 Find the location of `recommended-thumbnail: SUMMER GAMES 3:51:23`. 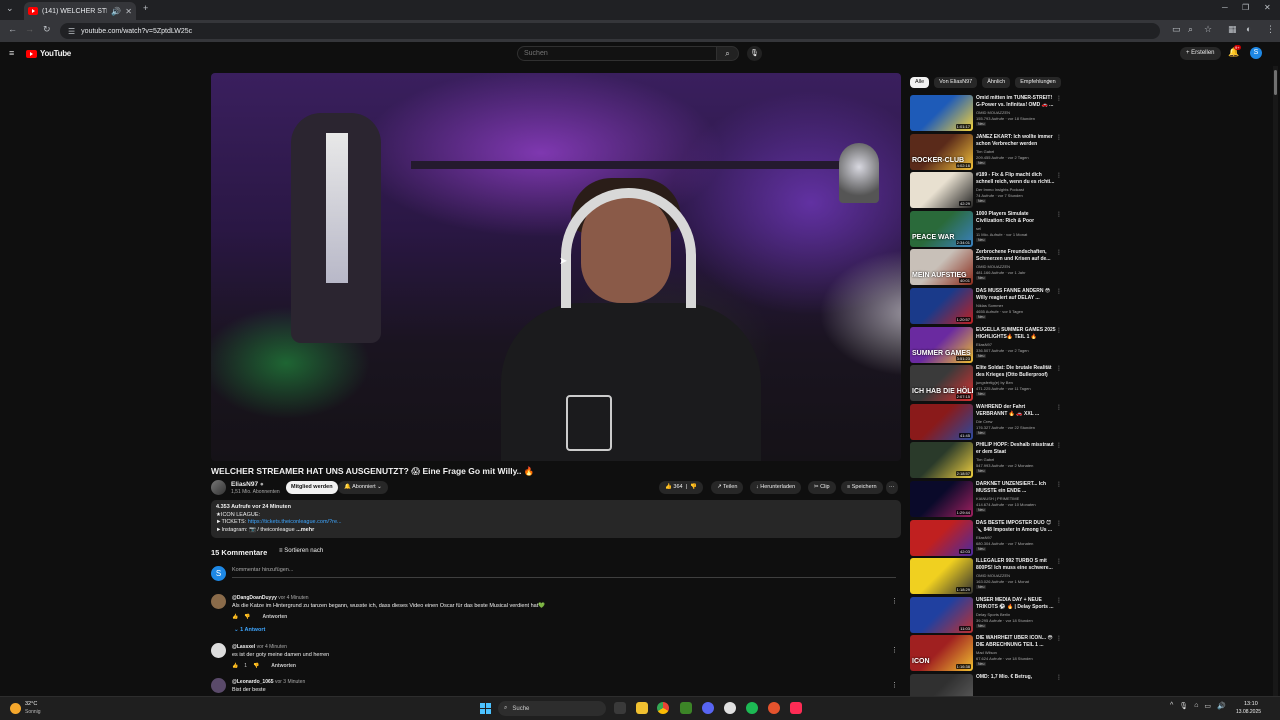

recommended-thumbnail: SUMMER GAMES 3:51:23 is located at coordinates (941, 345).